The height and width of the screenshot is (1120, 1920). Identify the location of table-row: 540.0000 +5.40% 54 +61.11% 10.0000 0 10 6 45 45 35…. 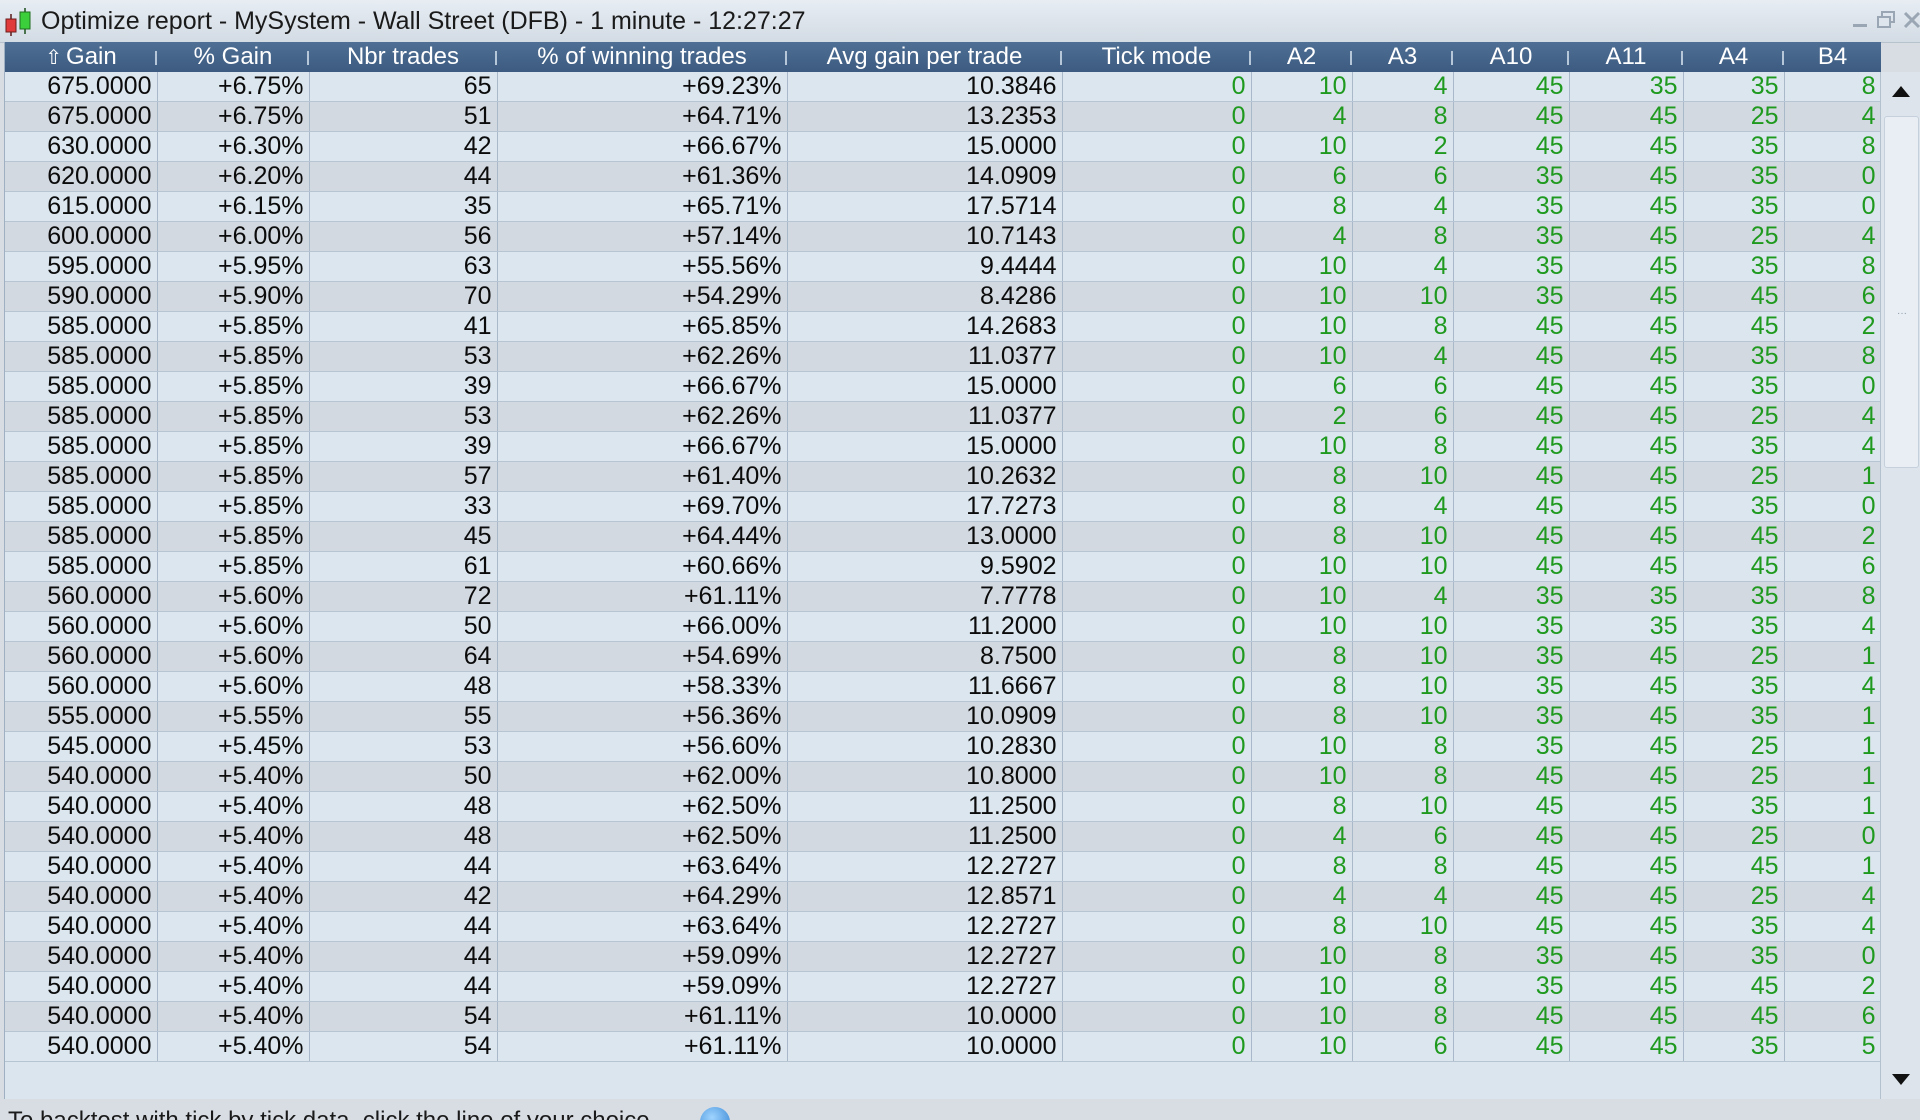
(943, 1046).